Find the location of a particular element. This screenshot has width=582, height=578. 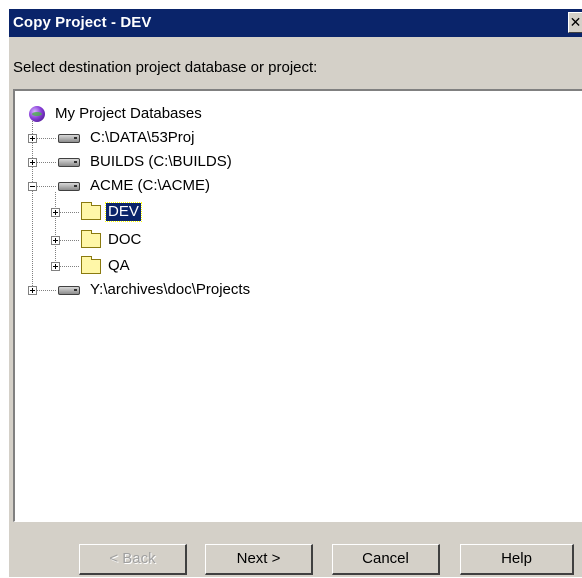

tree-node-label: BUILDS (C:\BUILDS) is located at coordinates (161, 161).